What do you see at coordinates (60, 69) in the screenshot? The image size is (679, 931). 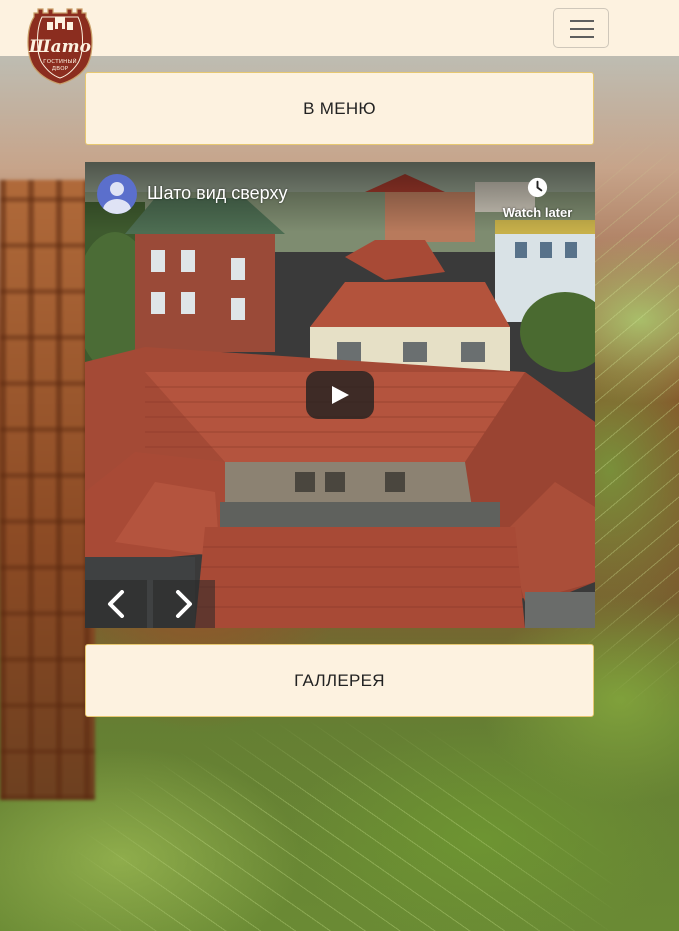 I see `logo-subtitle-line2: ДВОР` at bounding box center [60, 69].